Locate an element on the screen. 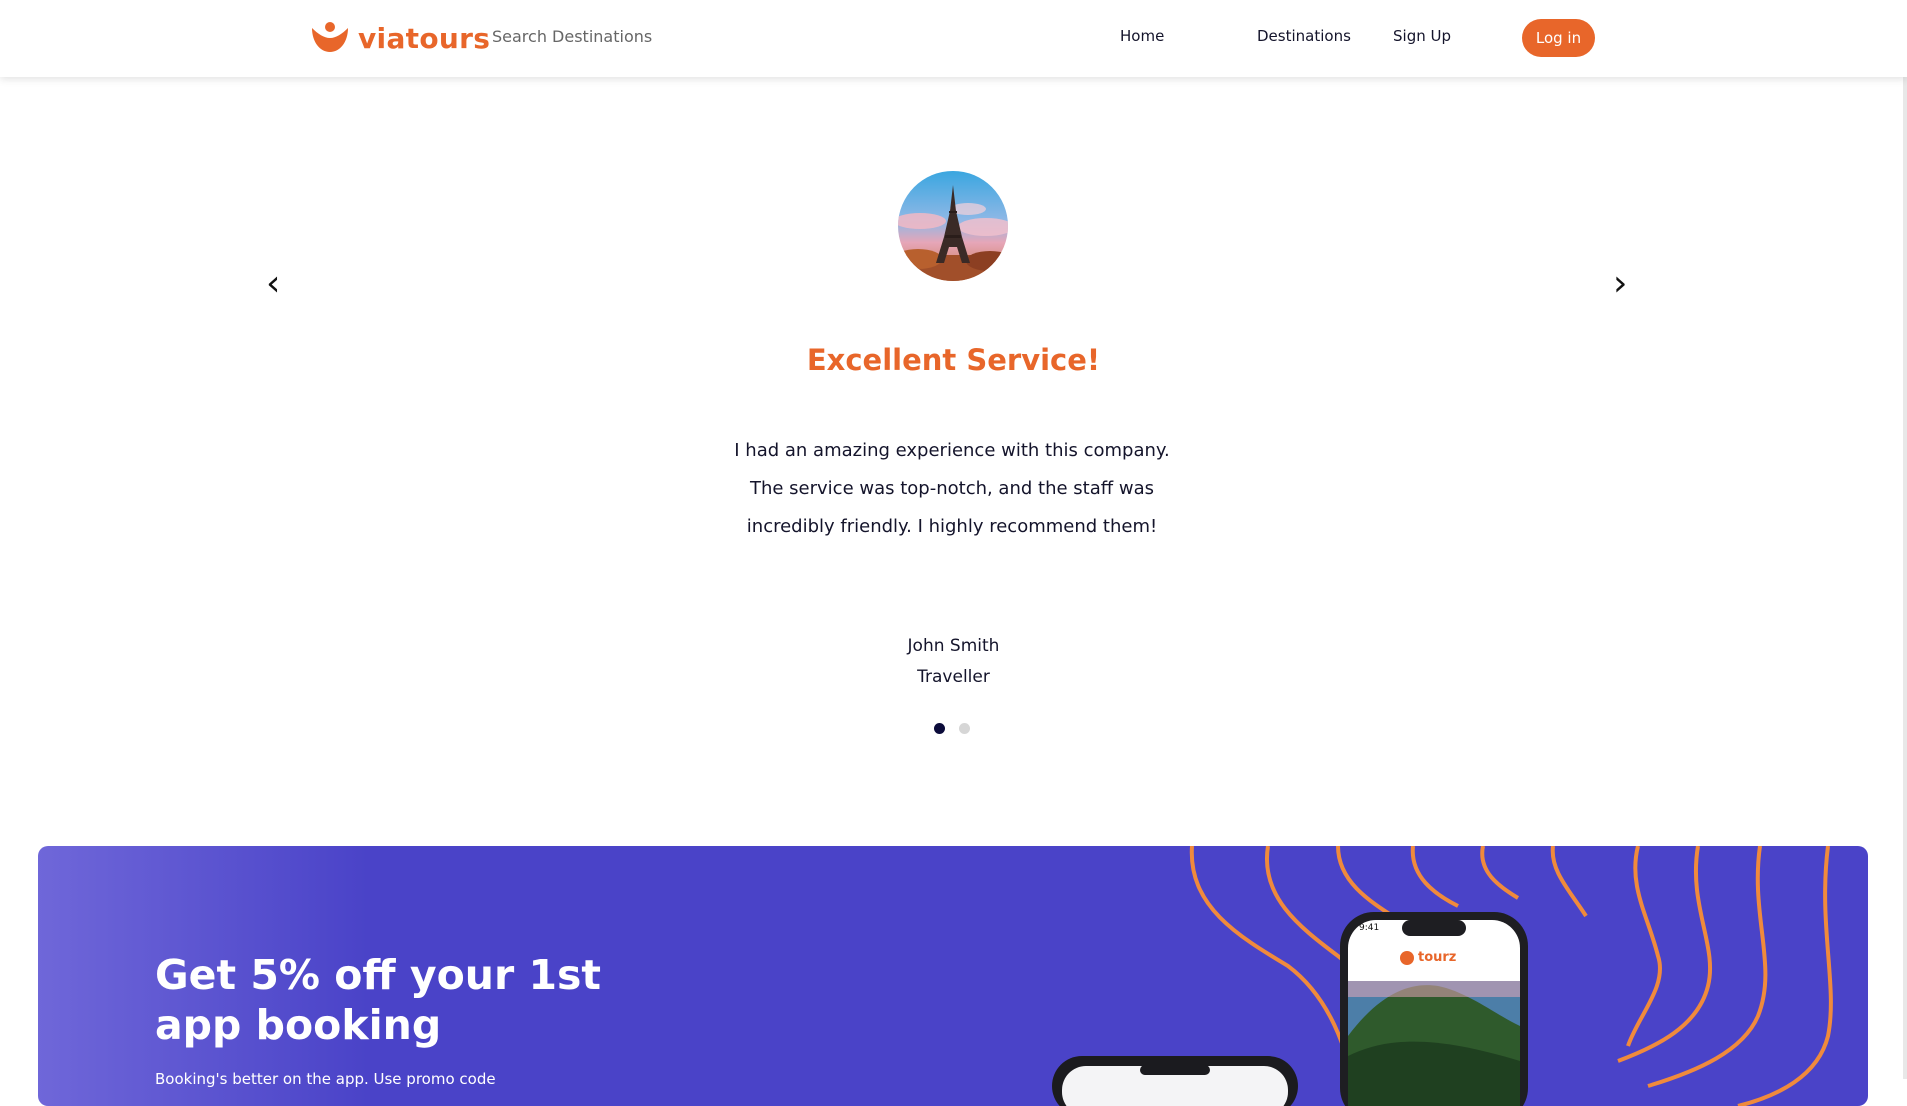 The image size is (1907, 1106). nav-home-link: Home is located at coordinates (1142, 36).